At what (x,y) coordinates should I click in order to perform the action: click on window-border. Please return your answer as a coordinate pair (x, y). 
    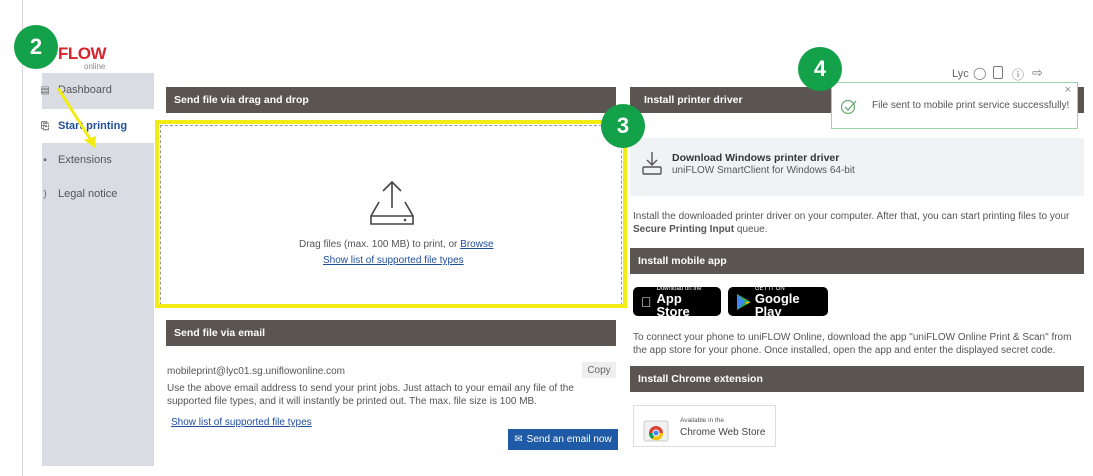
    Looking at the image, I should click on (22, 238).